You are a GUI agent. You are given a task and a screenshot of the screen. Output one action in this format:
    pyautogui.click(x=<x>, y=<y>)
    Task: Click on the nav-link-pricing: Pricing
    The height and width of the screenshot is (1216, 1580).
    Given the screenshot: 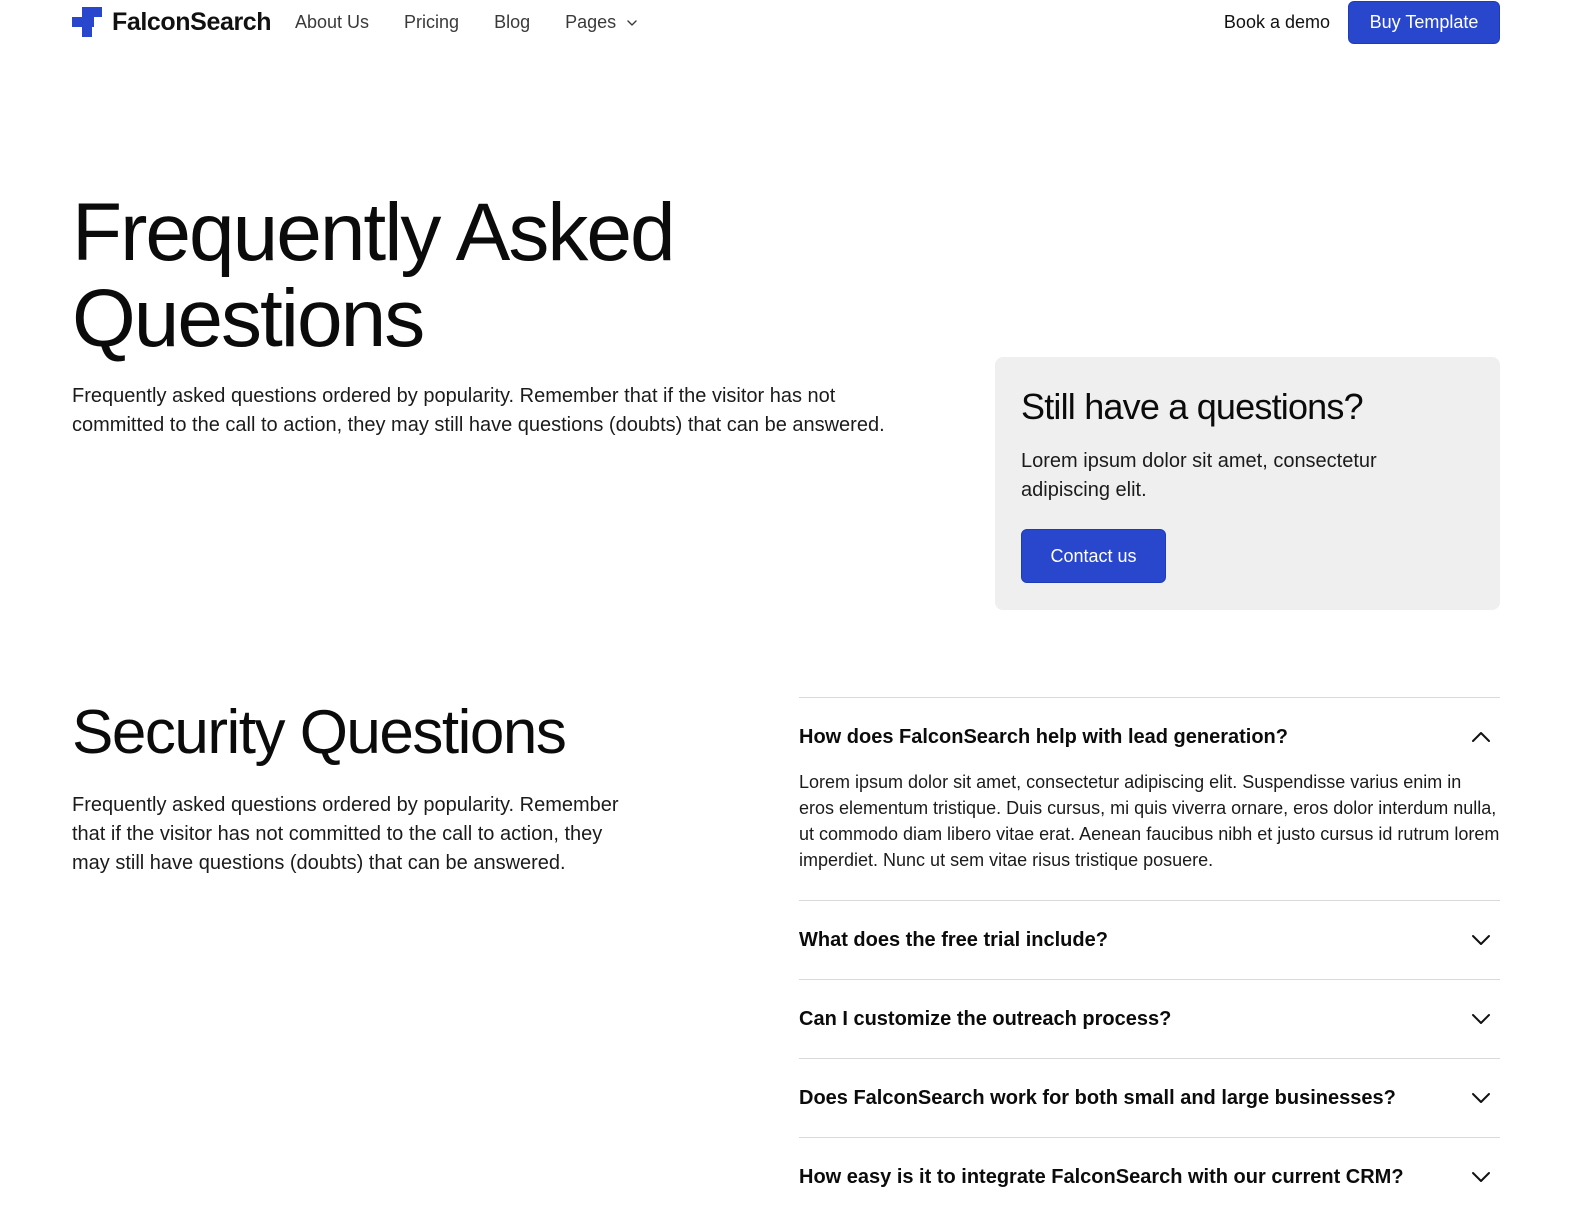 What is the action you would take?
    pyautogui.click(x=431, y=22)
    